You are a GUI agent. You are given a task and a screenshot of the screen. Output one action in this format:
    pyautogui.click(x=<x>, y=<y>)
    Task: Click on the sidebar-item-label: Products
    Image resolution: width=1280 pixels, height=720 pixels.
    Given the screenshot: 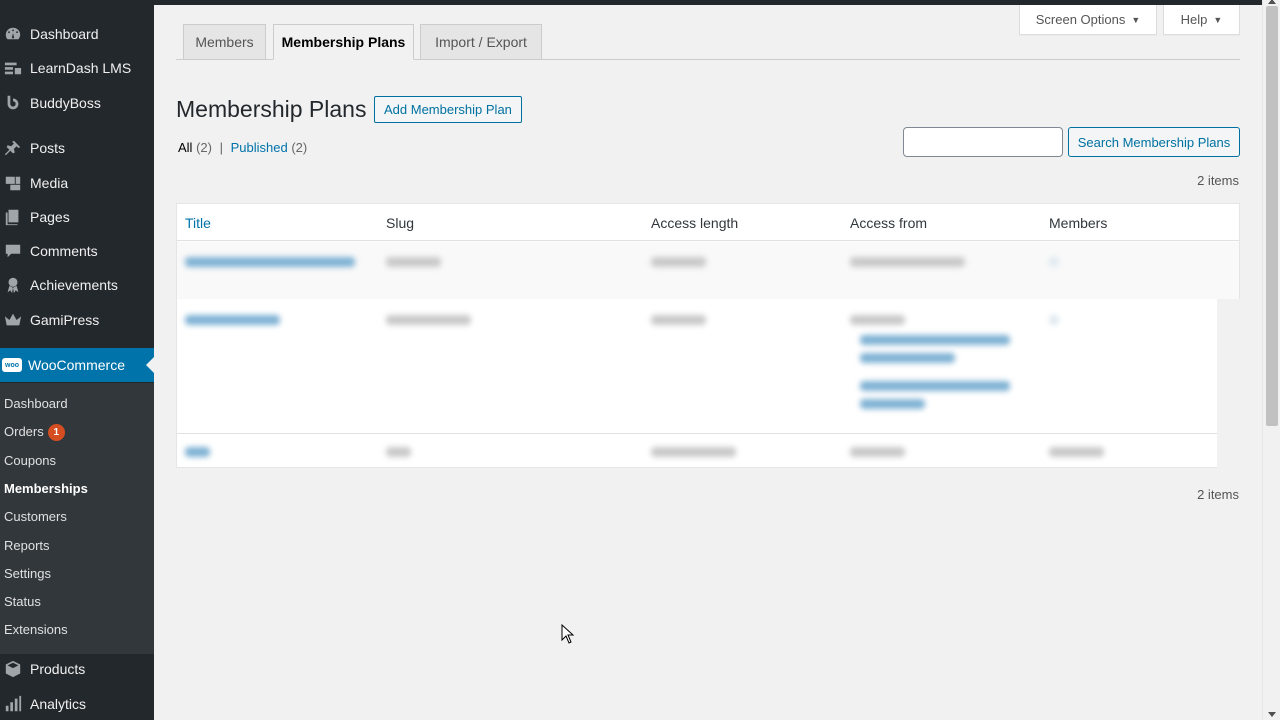 What is the action you would take?
    pyautogui.click(x=58, y=669)
    